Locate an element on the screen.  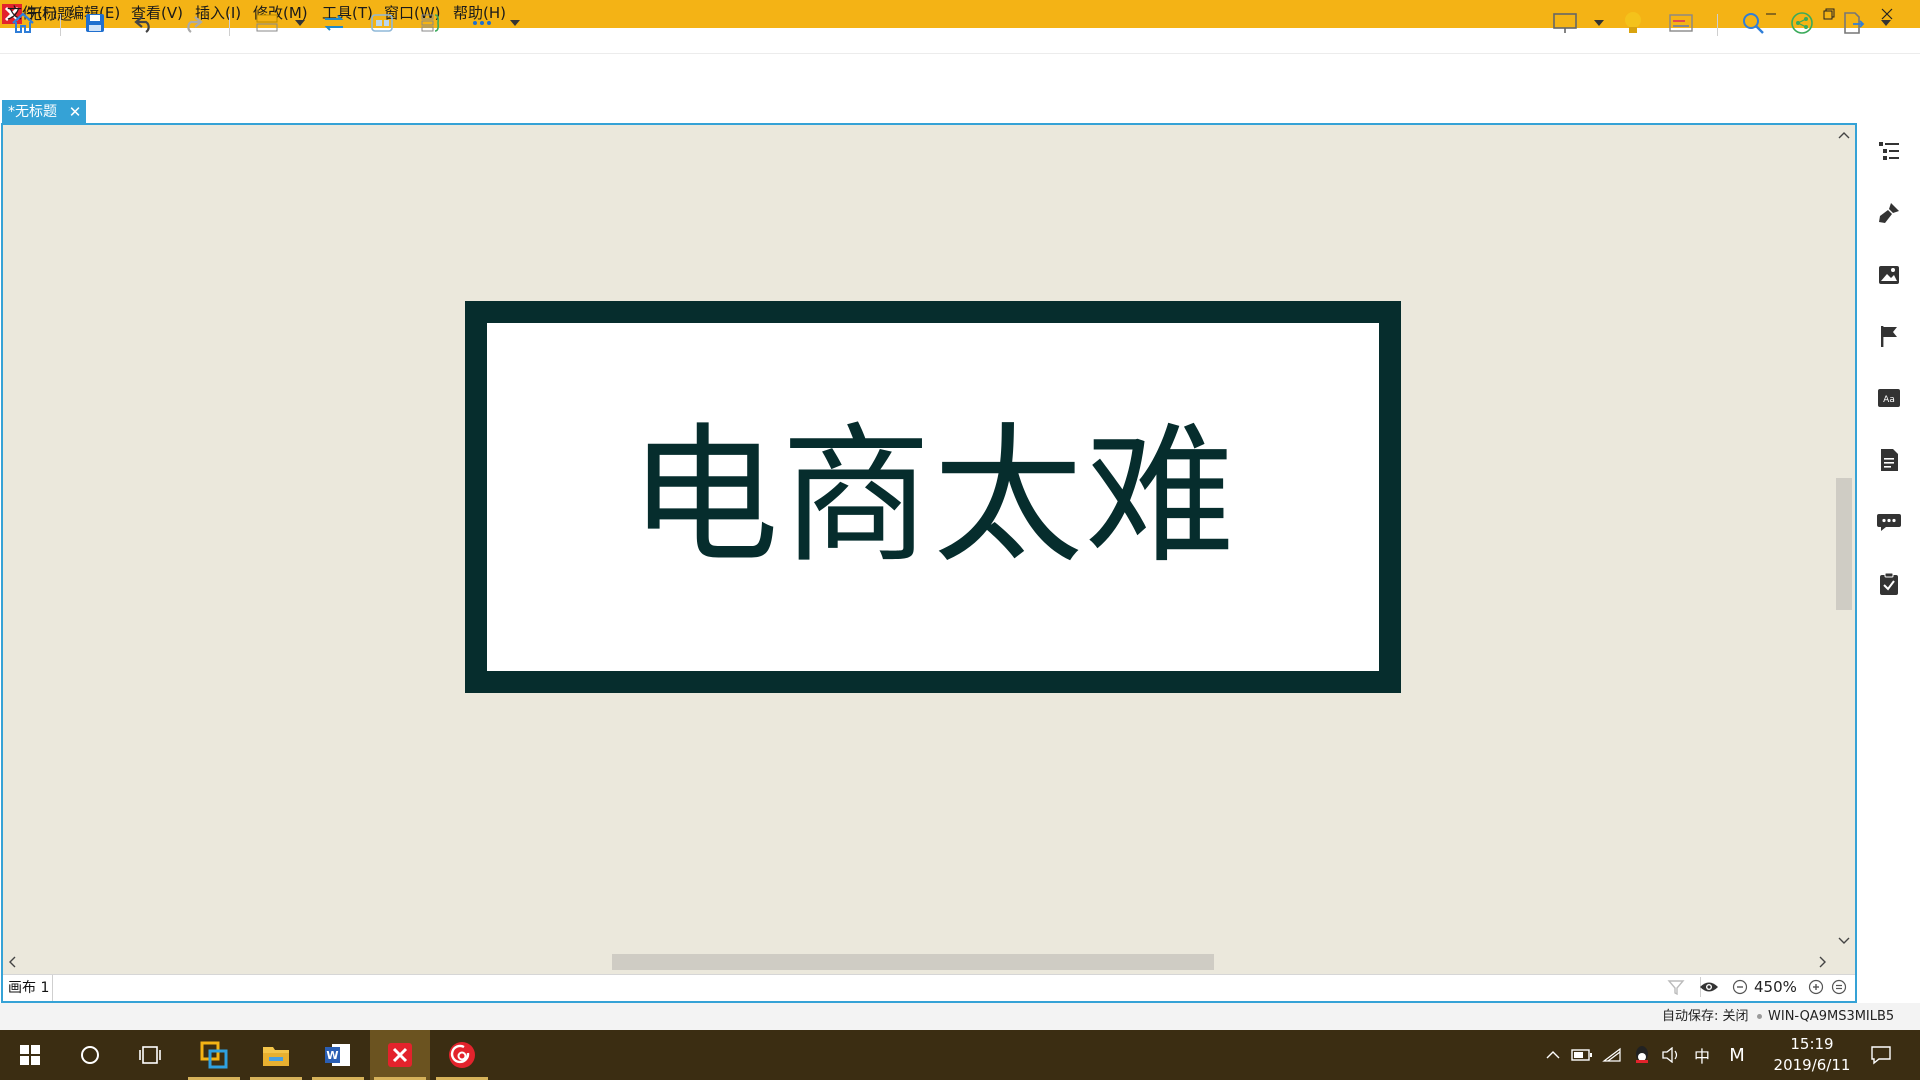
export-icon is located at coordinates (1853, 23).